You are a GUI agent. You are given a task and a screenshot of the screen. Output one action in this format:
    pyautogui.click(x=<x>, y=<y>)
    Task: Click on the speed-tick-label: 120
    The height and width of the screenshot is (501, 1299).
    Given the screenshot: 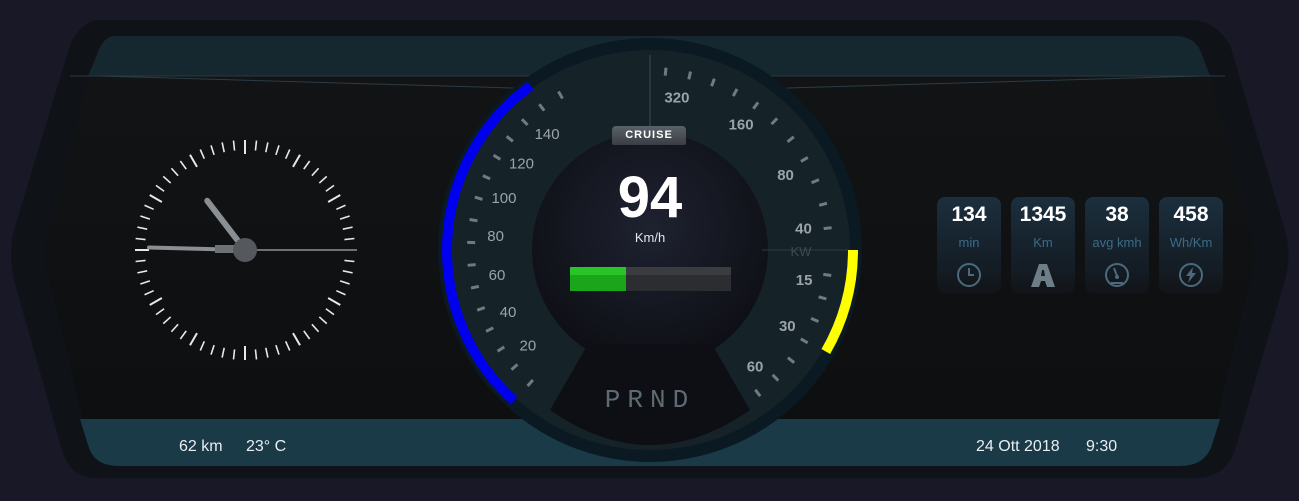 What is the action you would take?
    pyautogui.click(x=521, y=163)
    